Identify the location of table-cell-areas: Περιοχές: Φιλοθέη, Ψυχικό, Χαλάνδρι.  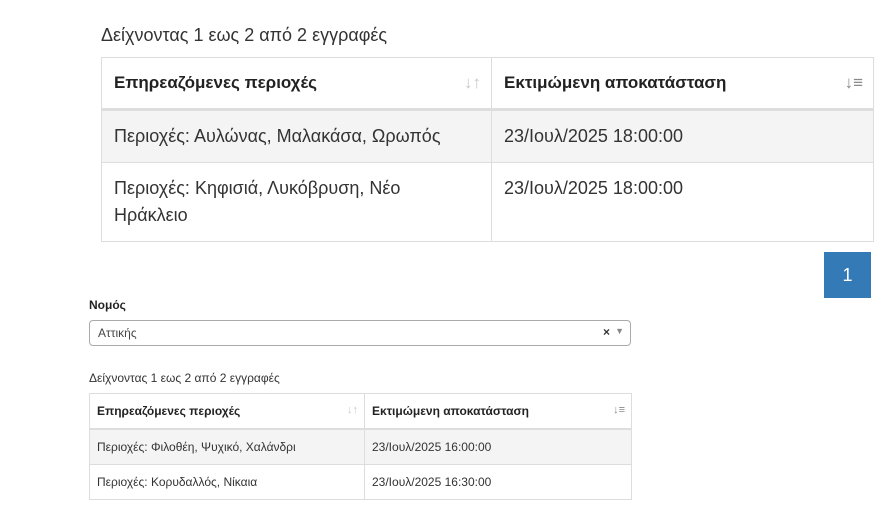
(227, 446).